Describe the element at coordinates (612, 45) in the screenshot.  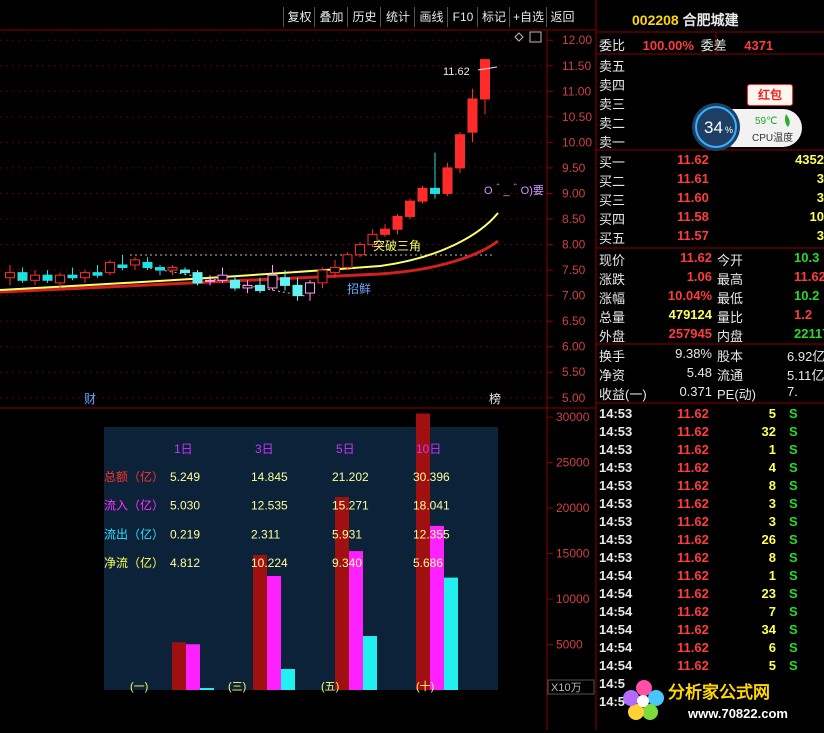
I see `weibi-label: 委比` at that location.